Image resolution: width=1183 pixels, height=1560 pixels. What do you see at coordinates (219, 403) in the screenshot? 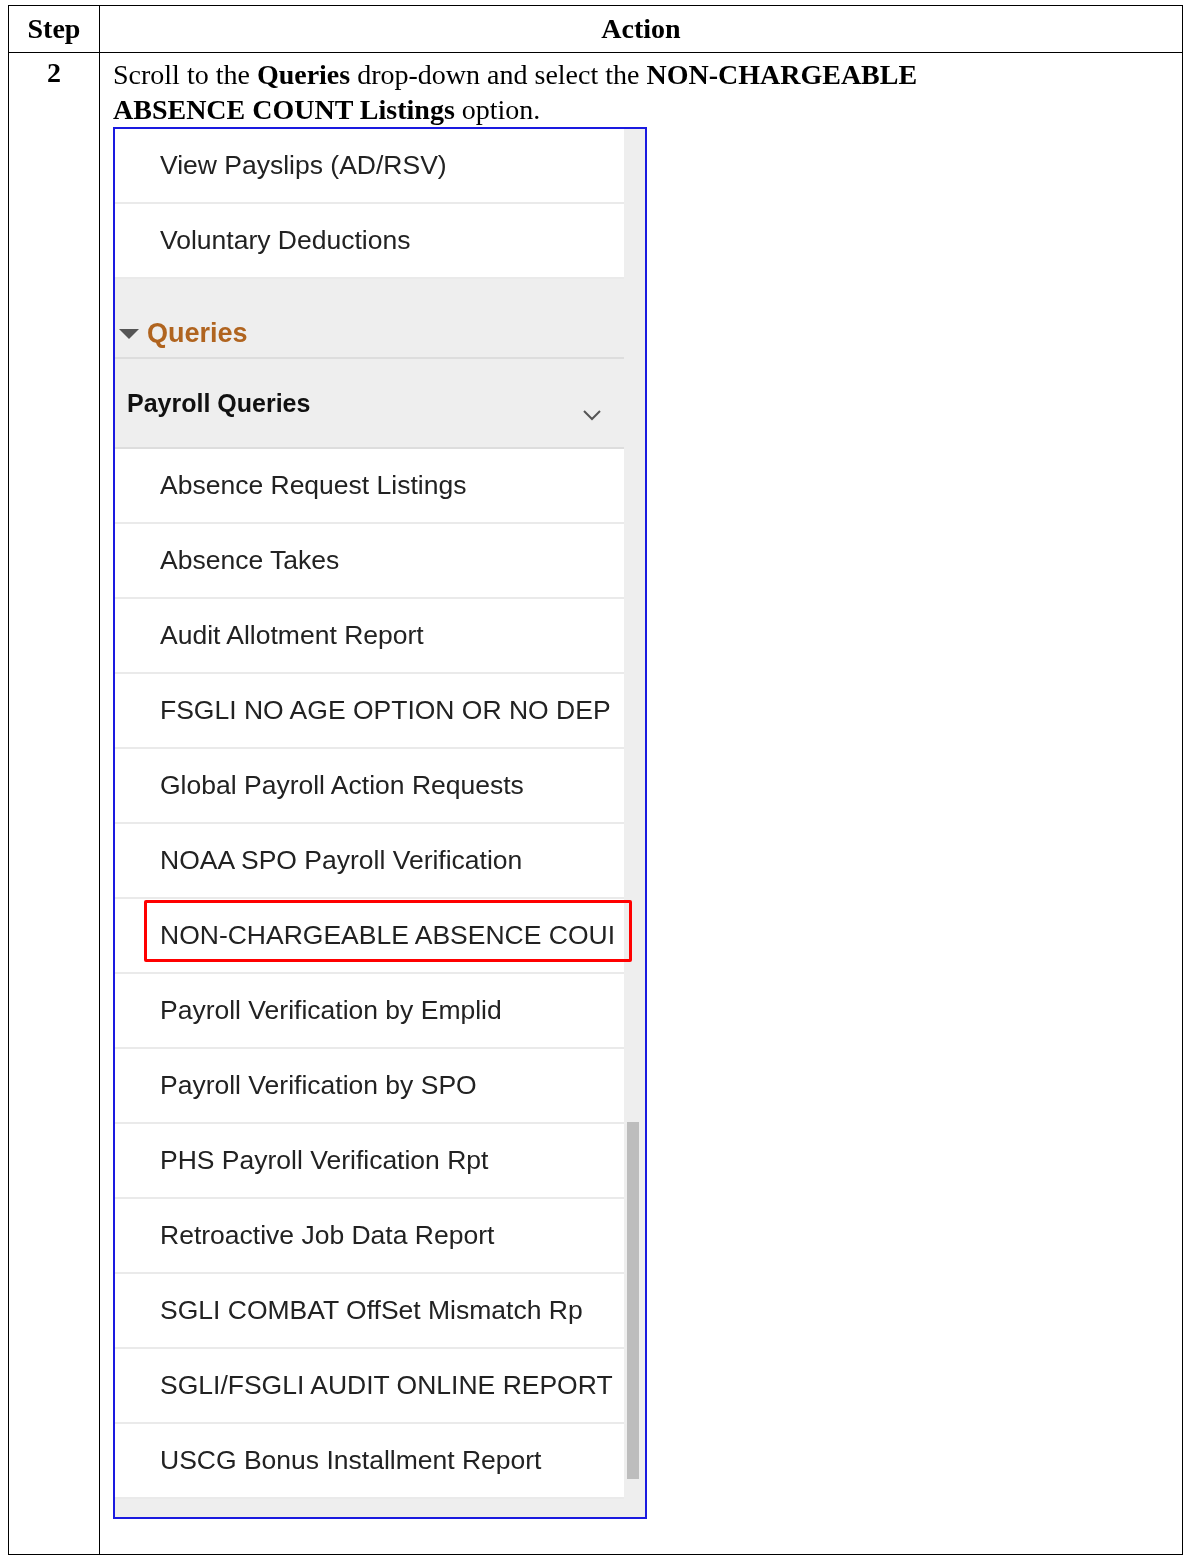
I see `group-title: Payroll Queries` at bounding box center [219, 403].